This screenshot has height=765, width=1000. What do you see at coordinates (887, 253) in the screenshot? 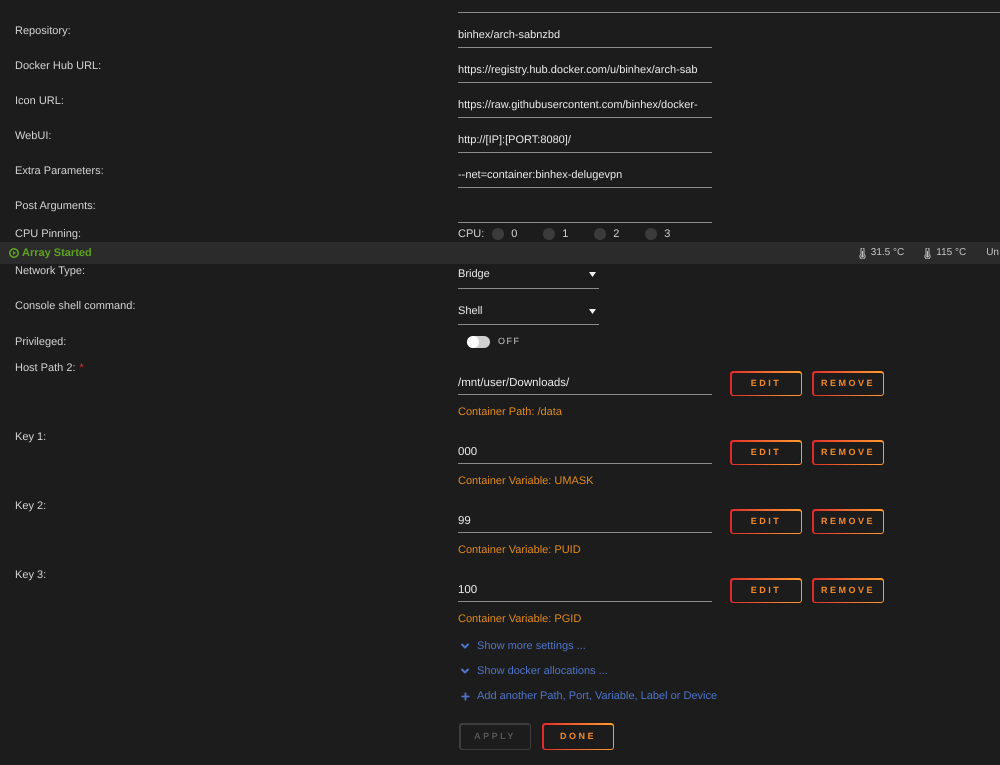
I see `temperature-reading: 31.5 °C` at bounding box center [887, 253].